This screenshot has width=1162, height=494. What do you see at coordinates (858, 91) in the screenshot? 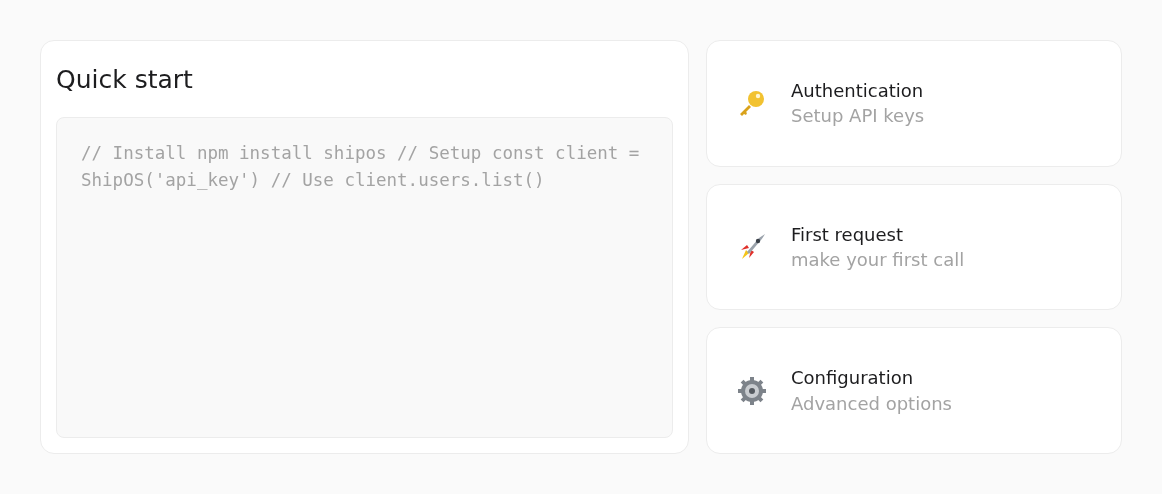
I see `card-title: Authentication` at bounding box center [858, 91].